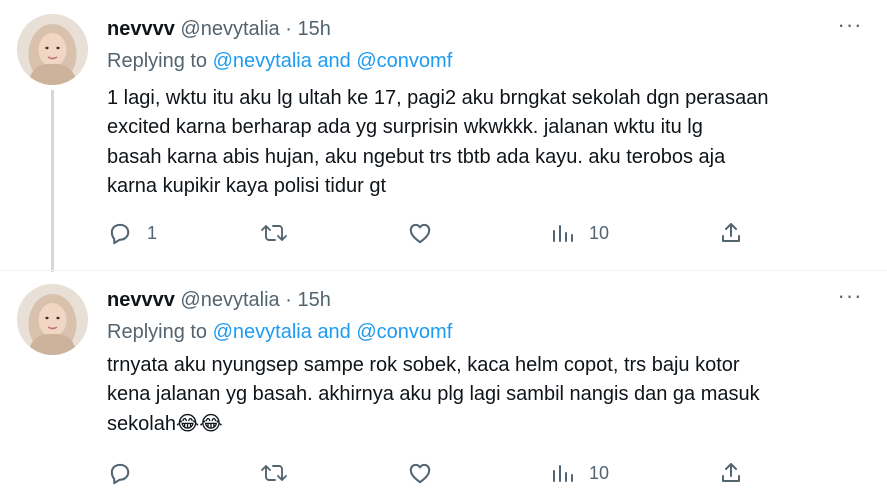 This screenshot has width=887, height=500. Describe the element at coordinates (443, 473) in the screenshot. I see `tweet-actions: 10` at that location.